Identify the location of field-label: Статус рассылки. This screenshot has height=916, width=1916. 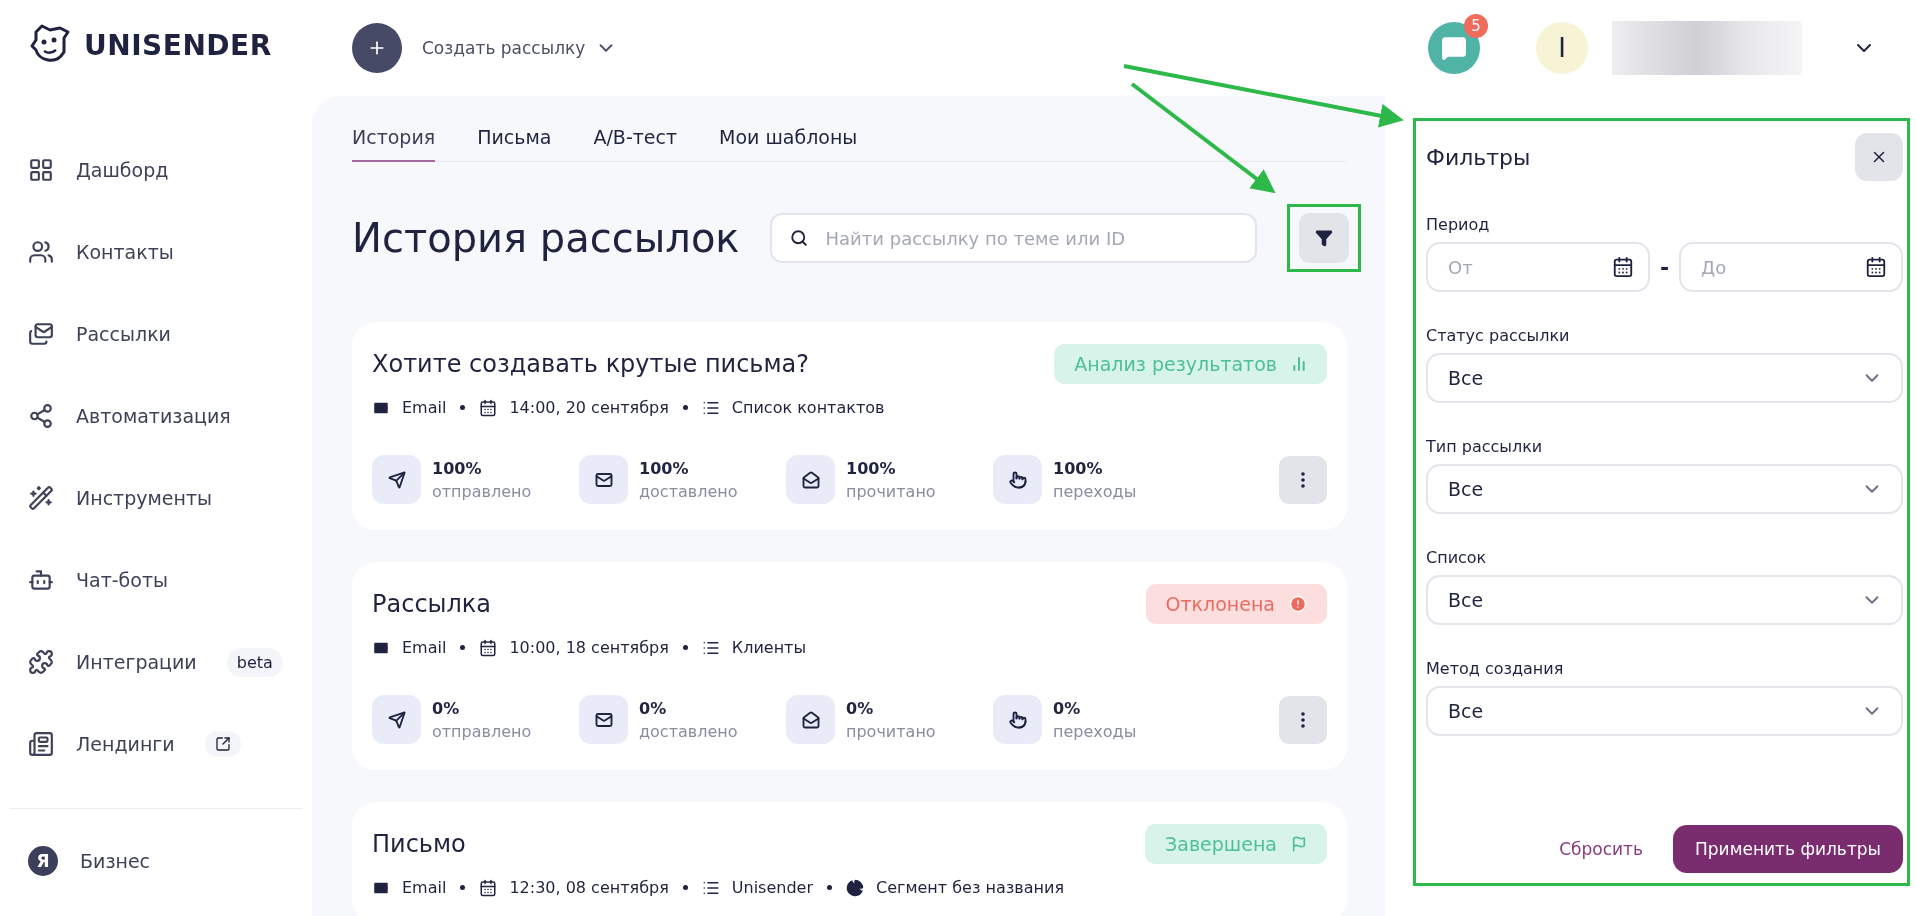
(1498, 335).